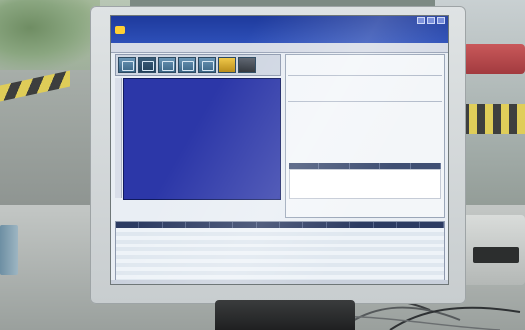 This screenshot has height=330, width=525. I want to click on minimize-icon, so click(421, 20).